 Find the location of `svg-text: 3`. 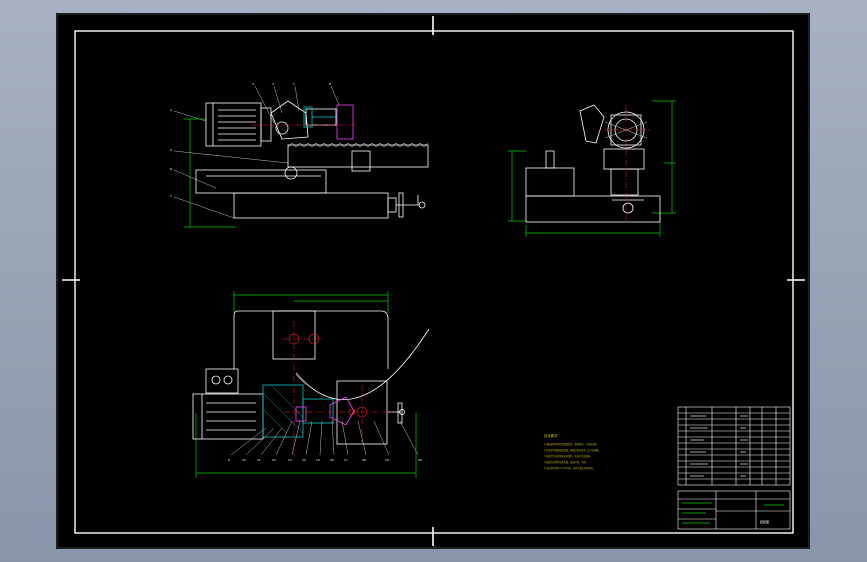

svg-text: 3 is located at coordinates (253, 84).